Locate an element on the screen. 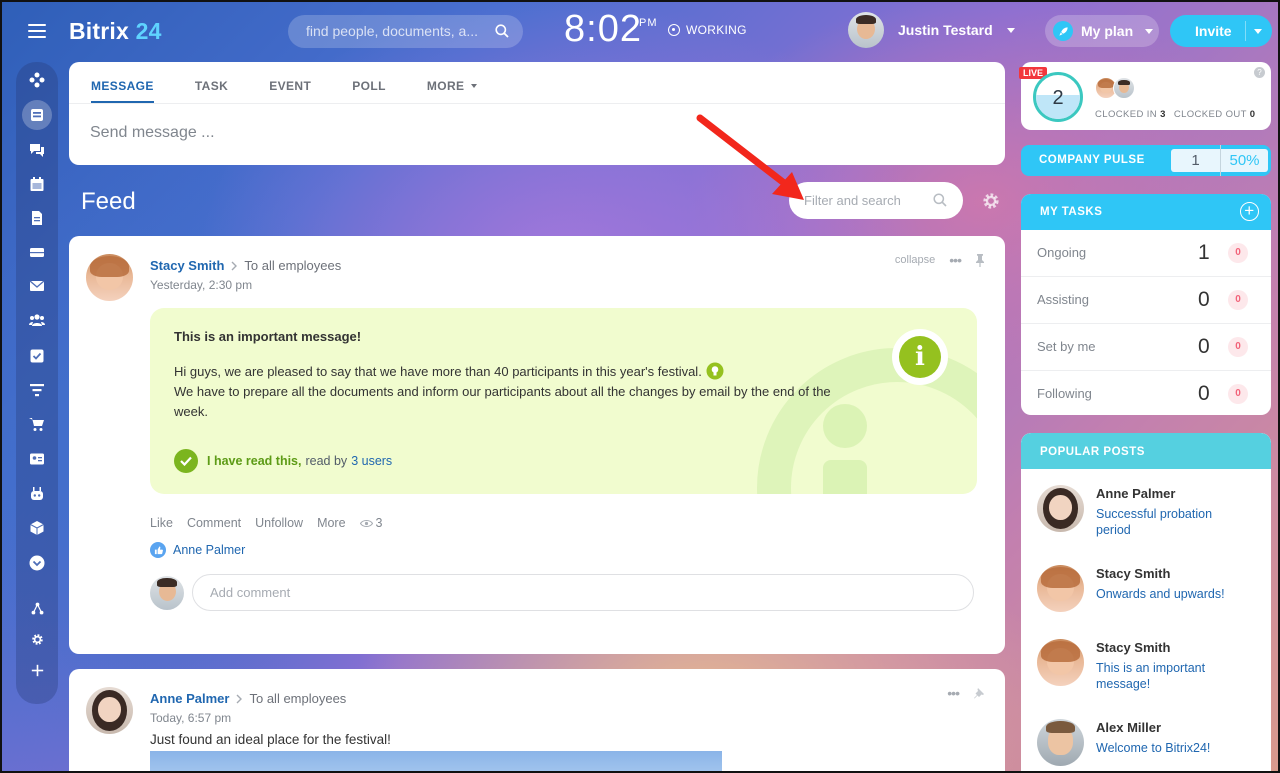 The image size is (1280, 773). groups-icon is located at coordinates (37, 320).